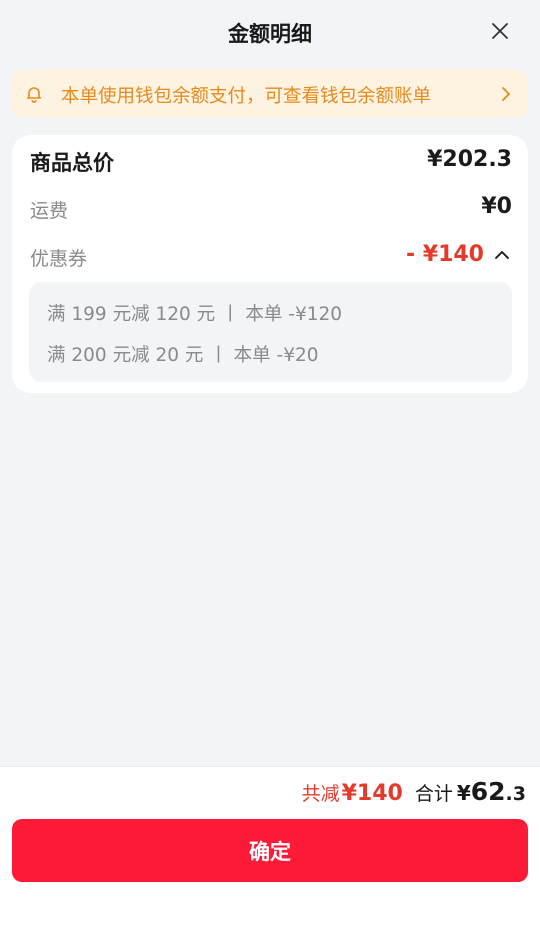  I want to click on goods-total-value: ¥202.3, so click(469, 159).